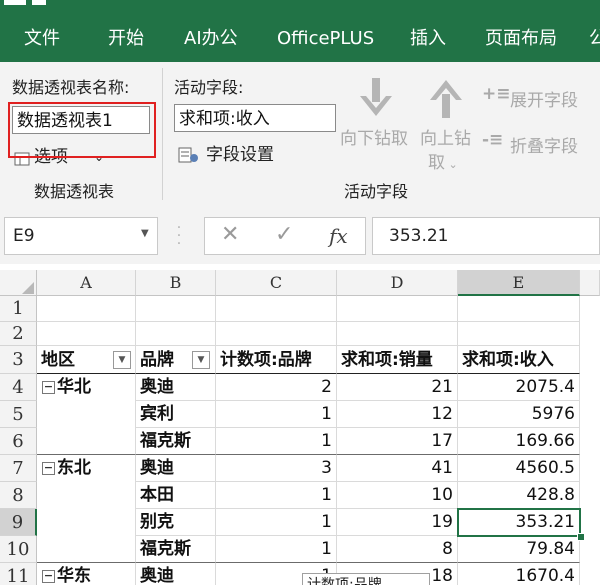 Image resolution: width=600 pixels, height=585 pixels. What do you see at coordinates (18, 360) in the screenshot?
I see `row-header-3: 3` at bounding box center [18, 360].